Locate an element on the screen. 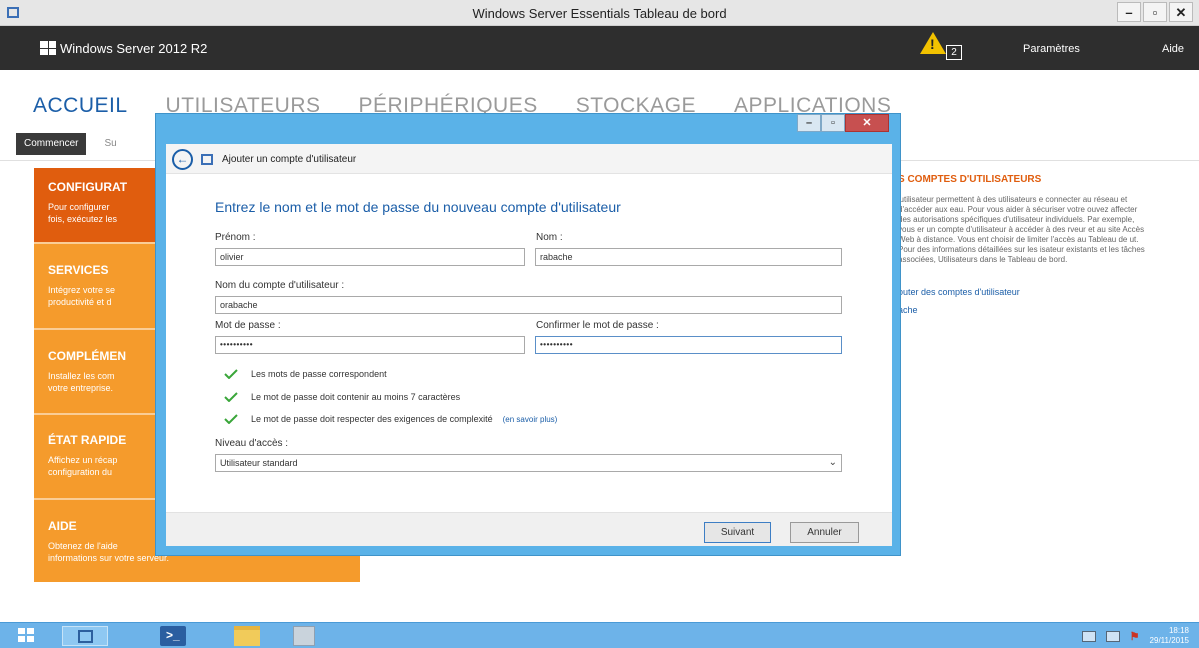 The image size is (1199, 648). subtabs: Commencer Su is located at coordinates (70, 144).